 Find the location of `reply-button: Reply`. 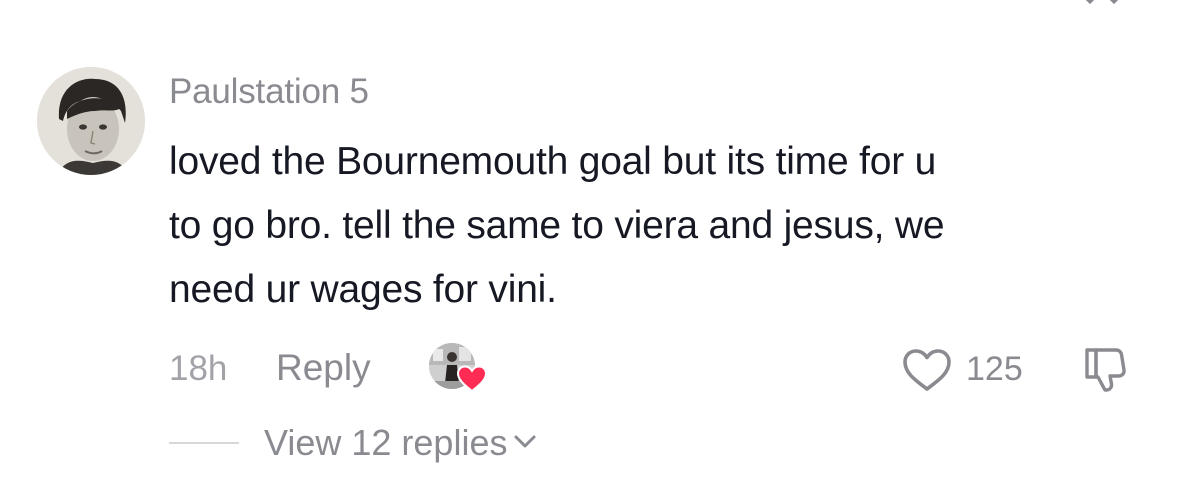

reply-button: Reply is located at coordinates (323, 368).